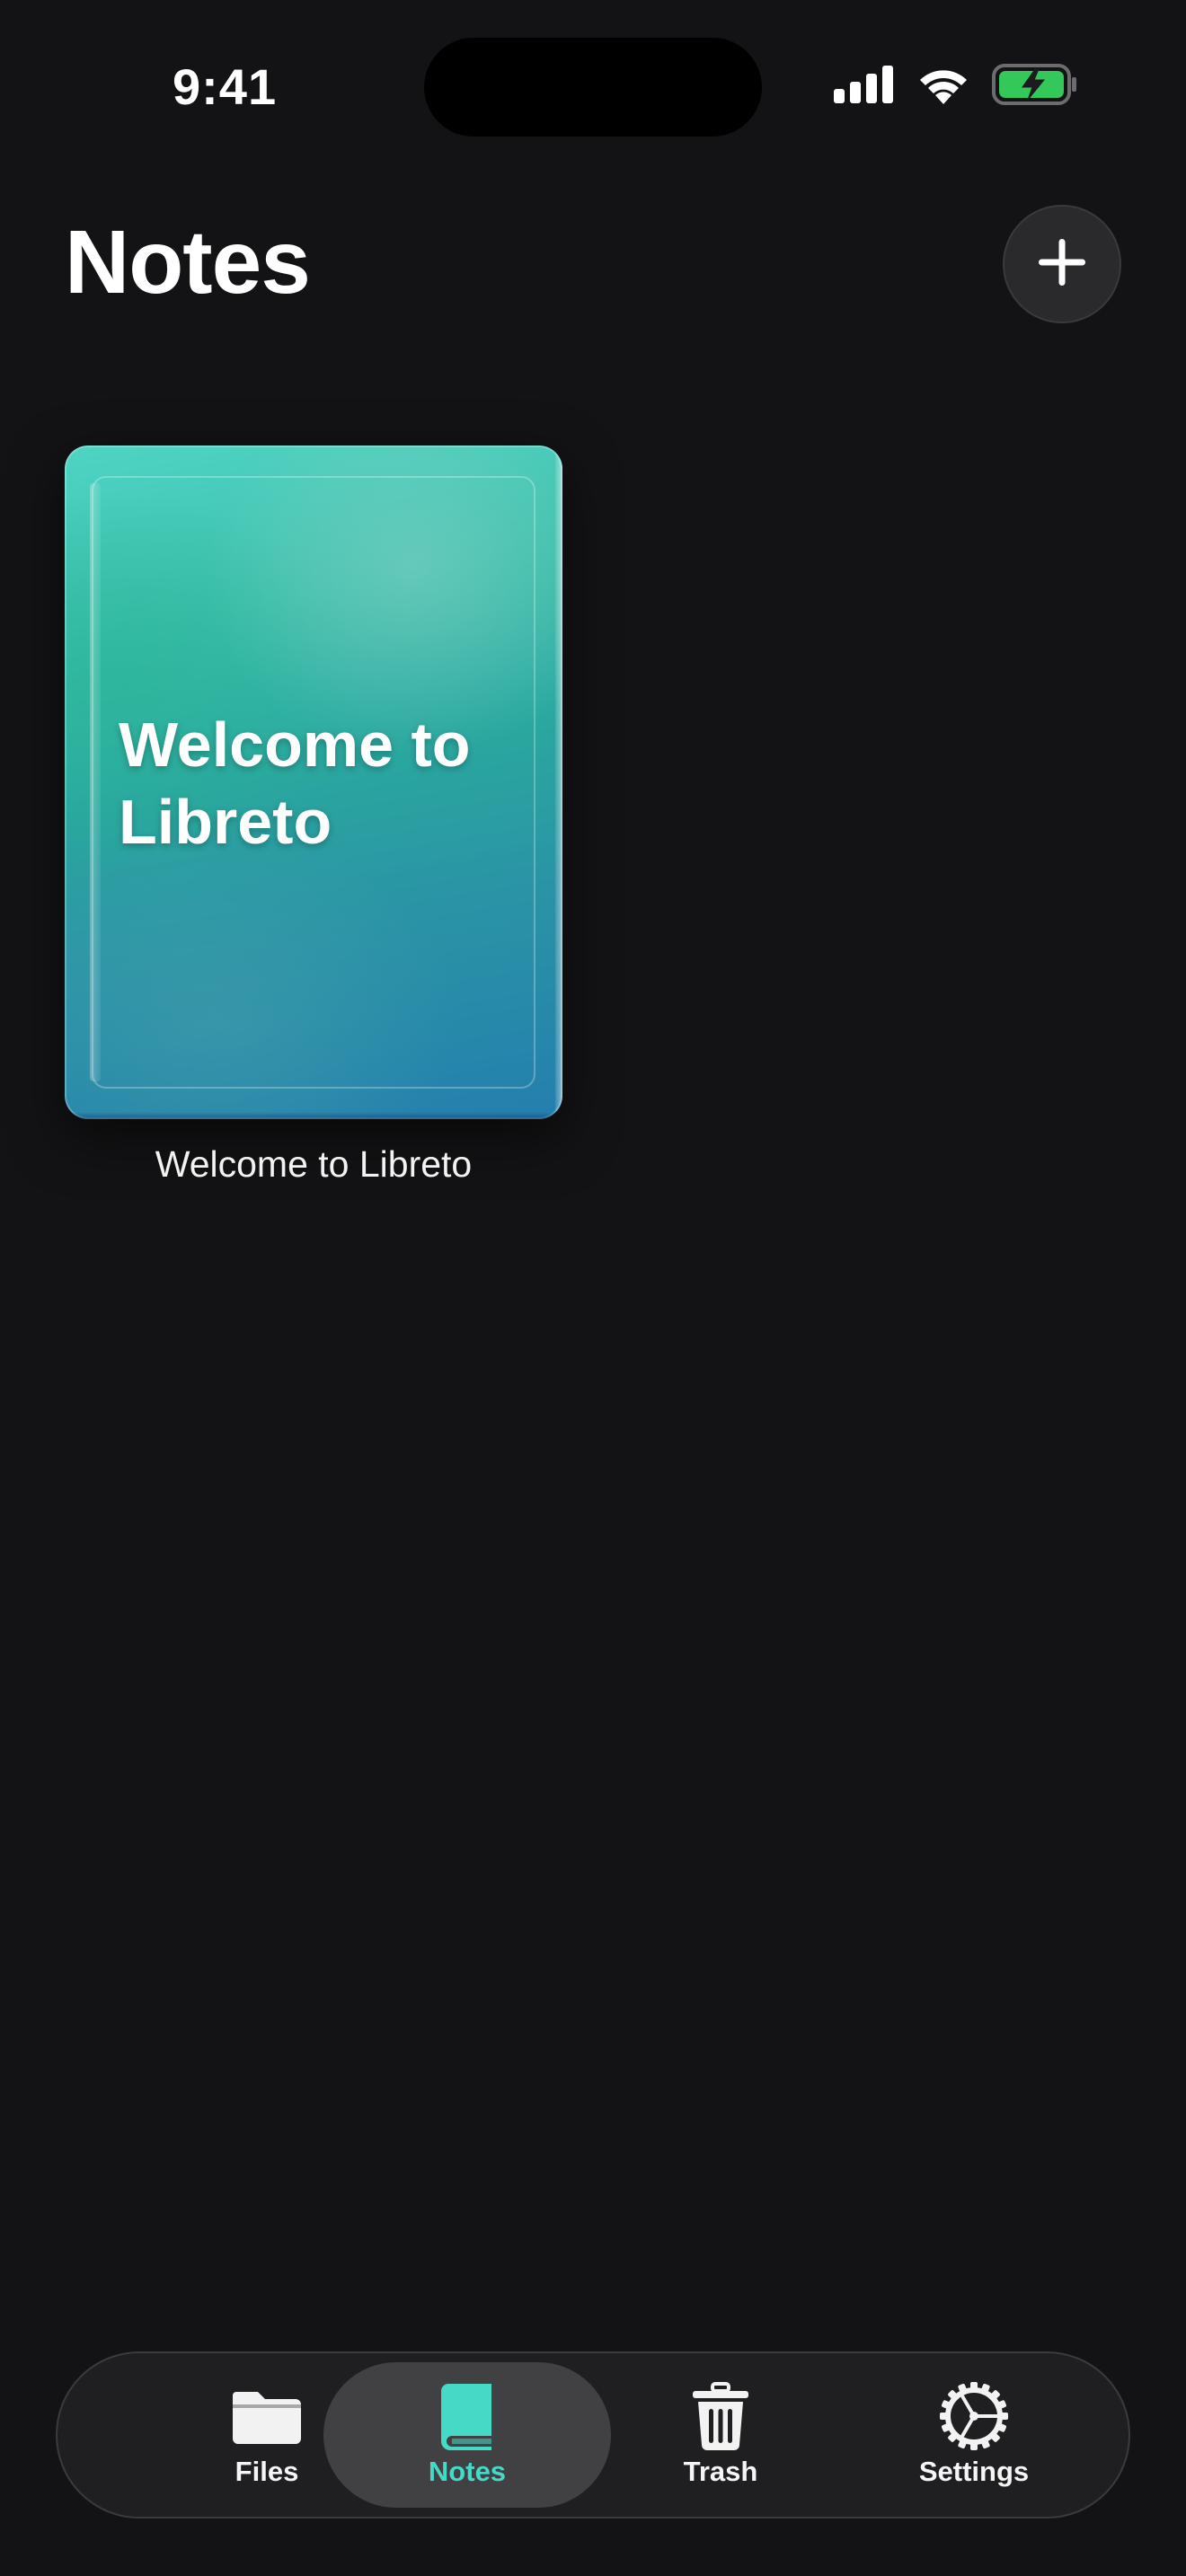 The height and width of the screenshot is (2576, 1186). Describe the element at coordinates (467, 2416) in the screenshot. I see `book-icon` at that location.